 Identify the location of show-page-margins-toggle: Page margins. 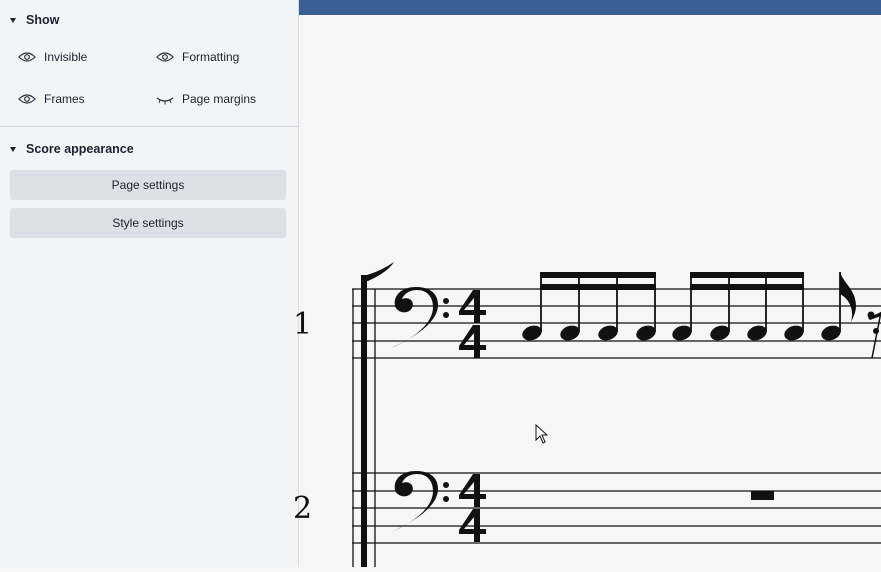
(206, 99).